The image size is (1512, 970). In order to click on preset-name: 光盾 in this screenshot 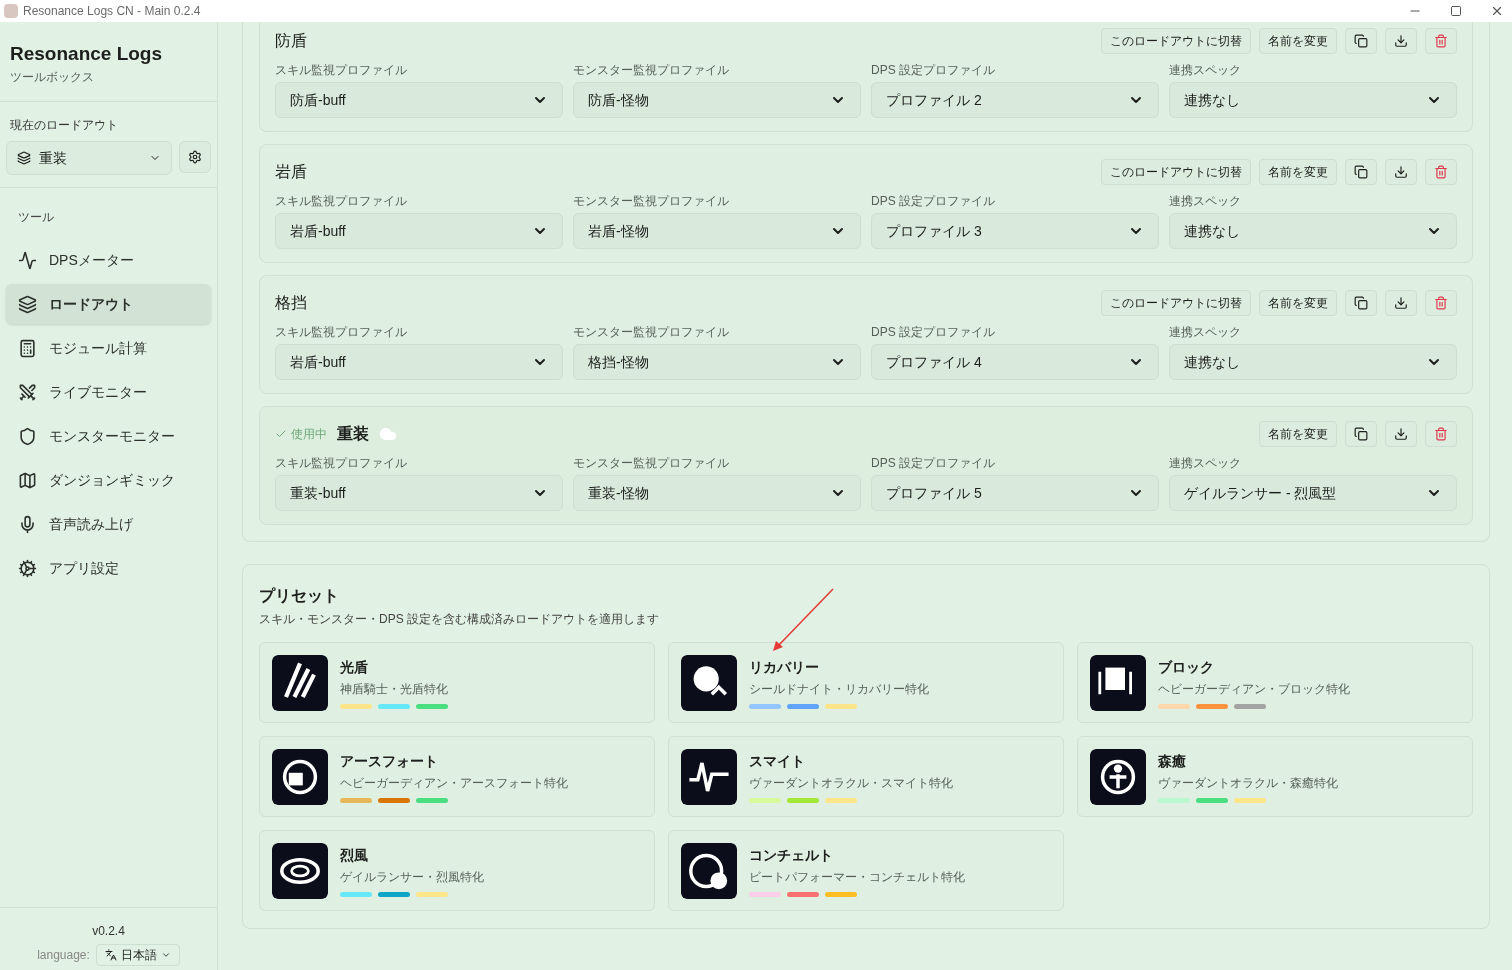, I will do `click(354, 667)`.